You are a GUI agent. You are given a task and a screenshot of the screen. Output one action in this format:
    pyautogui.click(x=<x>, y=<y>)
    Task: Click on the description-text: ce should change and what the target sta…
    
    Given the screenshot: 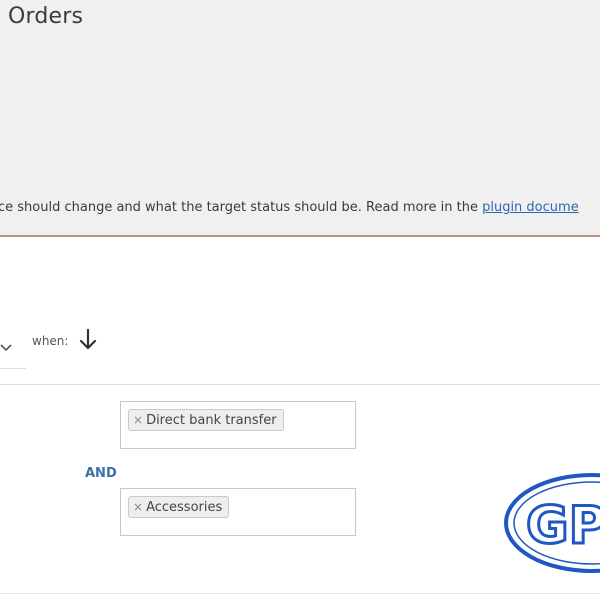 What is the action you would take?
    pyautogui.click(x=289, y=207)
    